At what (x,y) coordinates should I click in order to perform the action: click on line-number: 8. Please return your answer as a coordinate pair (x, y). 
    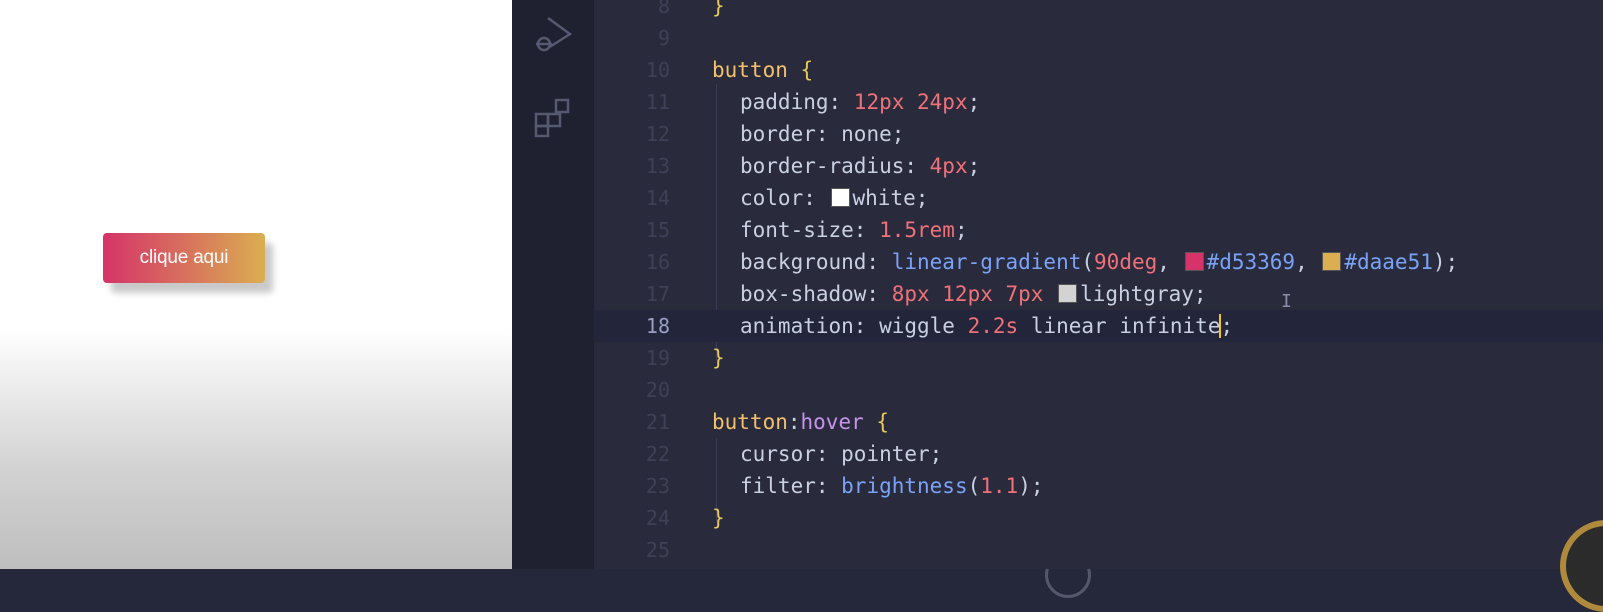
    Looking at the image, I should click on (663, 9).